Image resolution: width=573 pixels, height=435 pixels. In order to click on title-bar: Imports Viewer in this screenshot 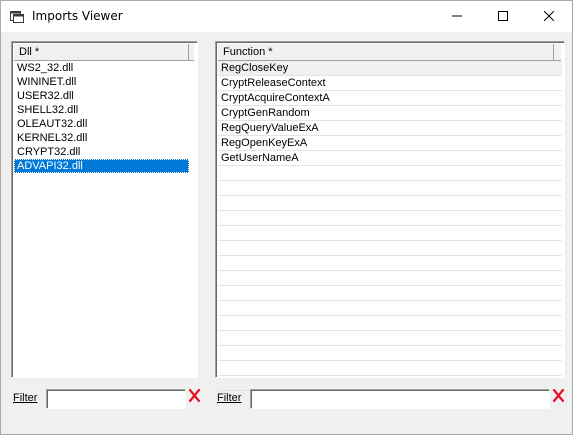, I will do `click(286, 16)`.